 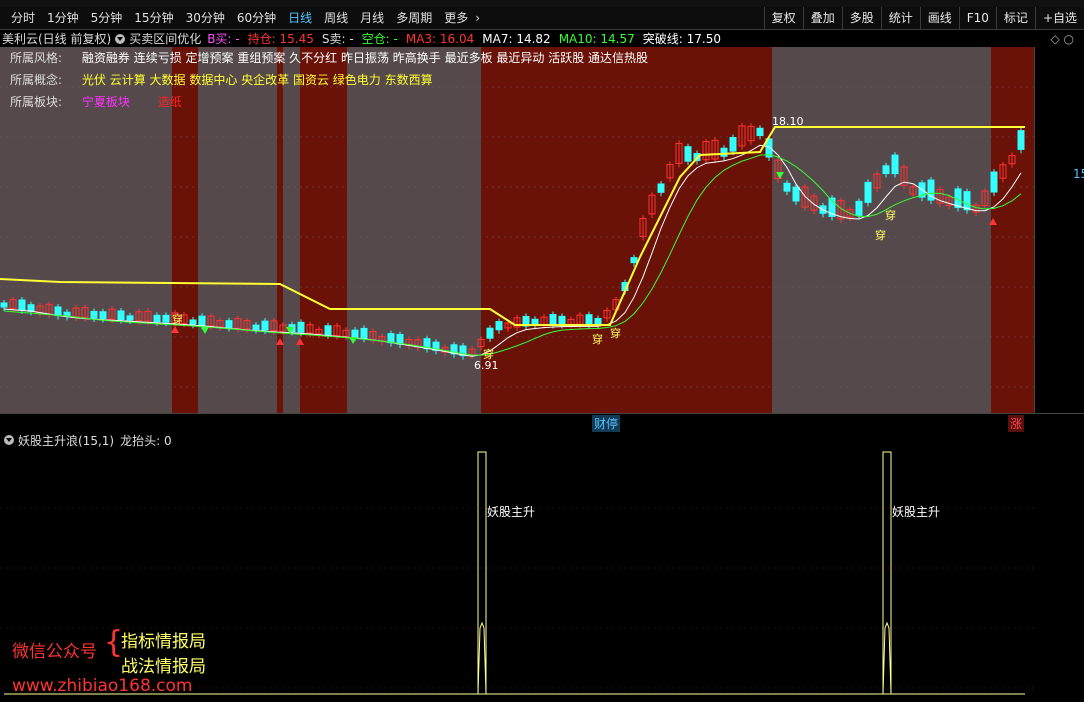 What do you see at coordinates (163, 642) in the screenshot?
I see `watermark-line1: 指标情报局` at bounding box center [163, 642].